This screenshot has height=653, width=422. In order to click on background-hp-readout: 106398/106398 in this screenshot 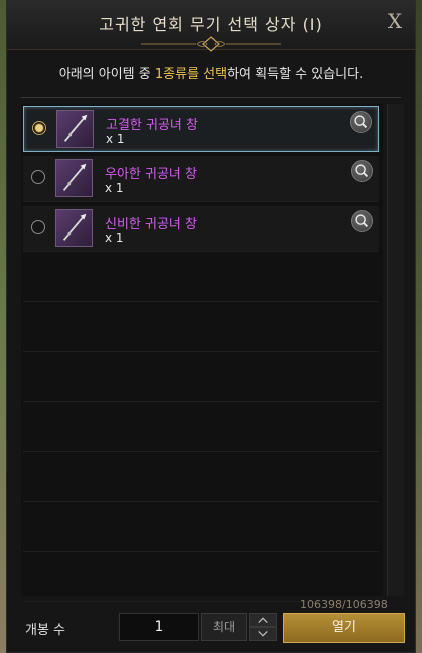, I will do `click(344, 604)`.